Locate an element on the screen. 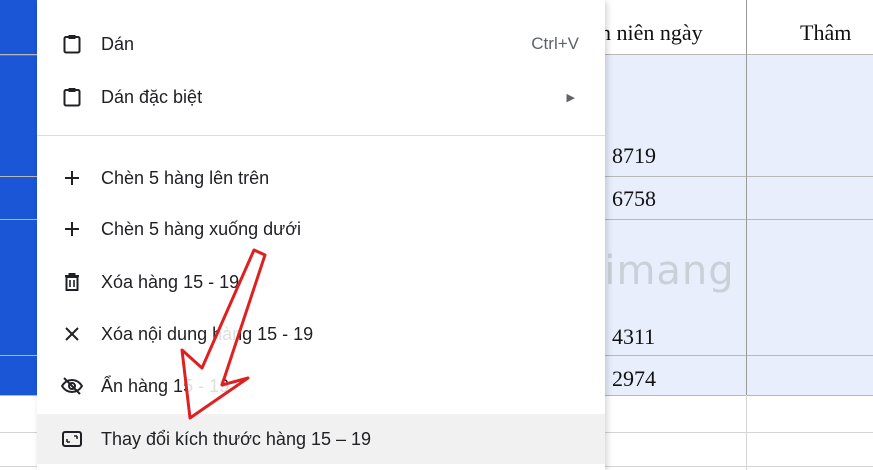 The height and width of the screenshot is (470, 873). annotation-arrow-icon is located at coordinates (223, 334).